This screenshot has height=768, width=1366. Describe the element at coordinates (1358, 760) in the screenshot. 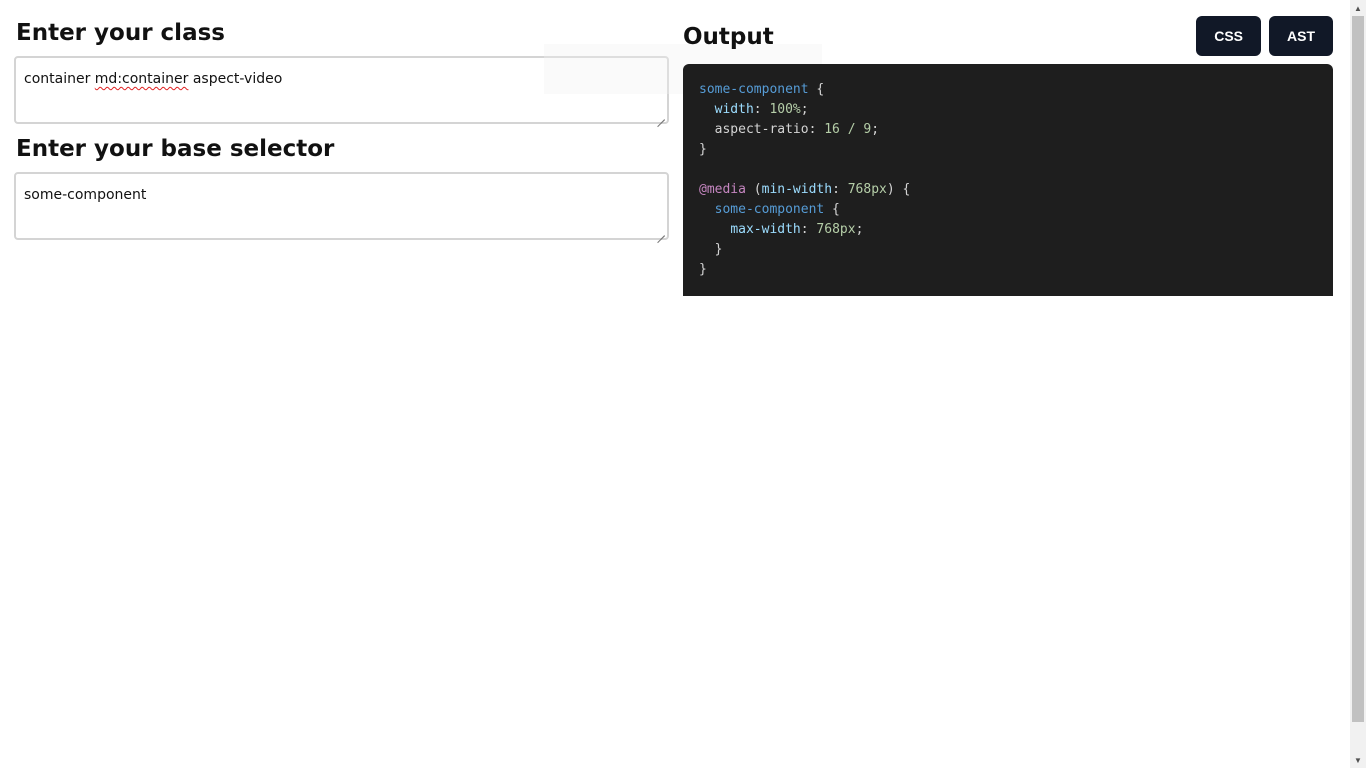

I see `scroll-down-icon: ▼` at that location.